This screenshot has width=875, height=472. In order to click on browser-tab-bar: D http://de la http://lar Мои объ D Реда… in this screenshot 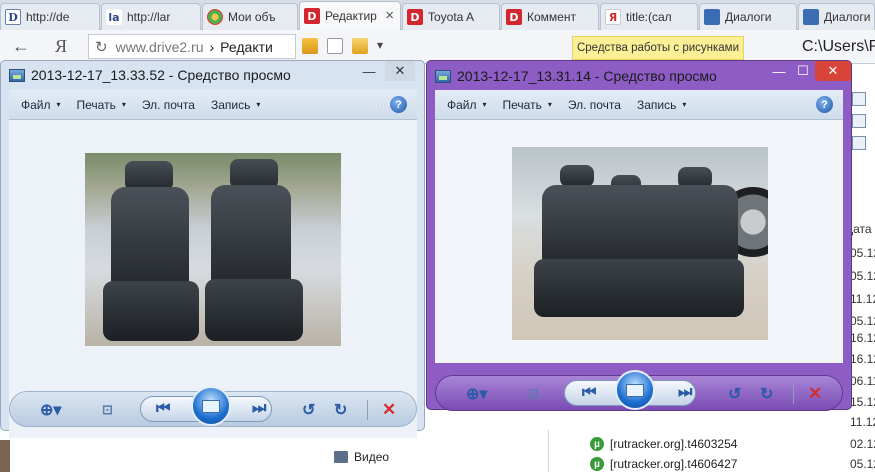, I will do `click(437, 15)`.